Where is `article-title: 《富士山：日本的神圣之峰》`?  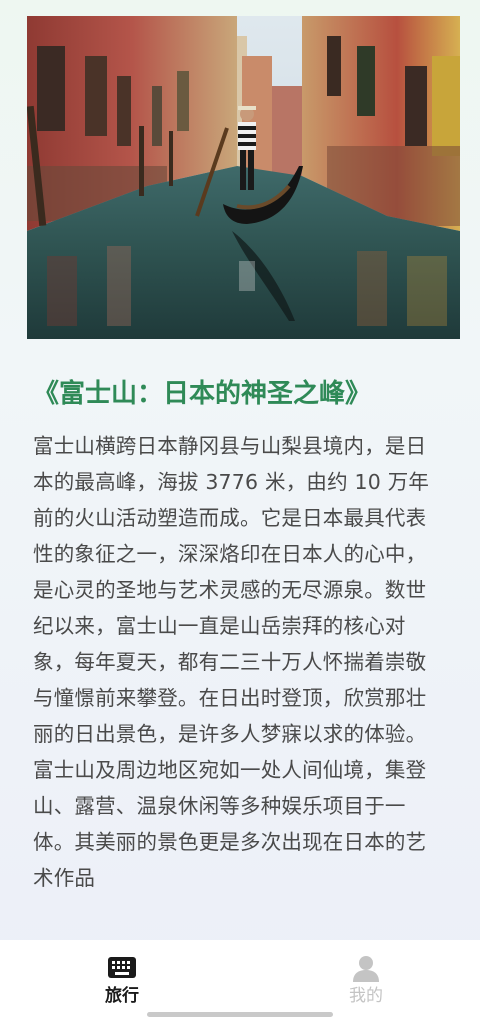
article-title: 《富士山：日本的神圣之峰》 is located at coordinates (202, 394).